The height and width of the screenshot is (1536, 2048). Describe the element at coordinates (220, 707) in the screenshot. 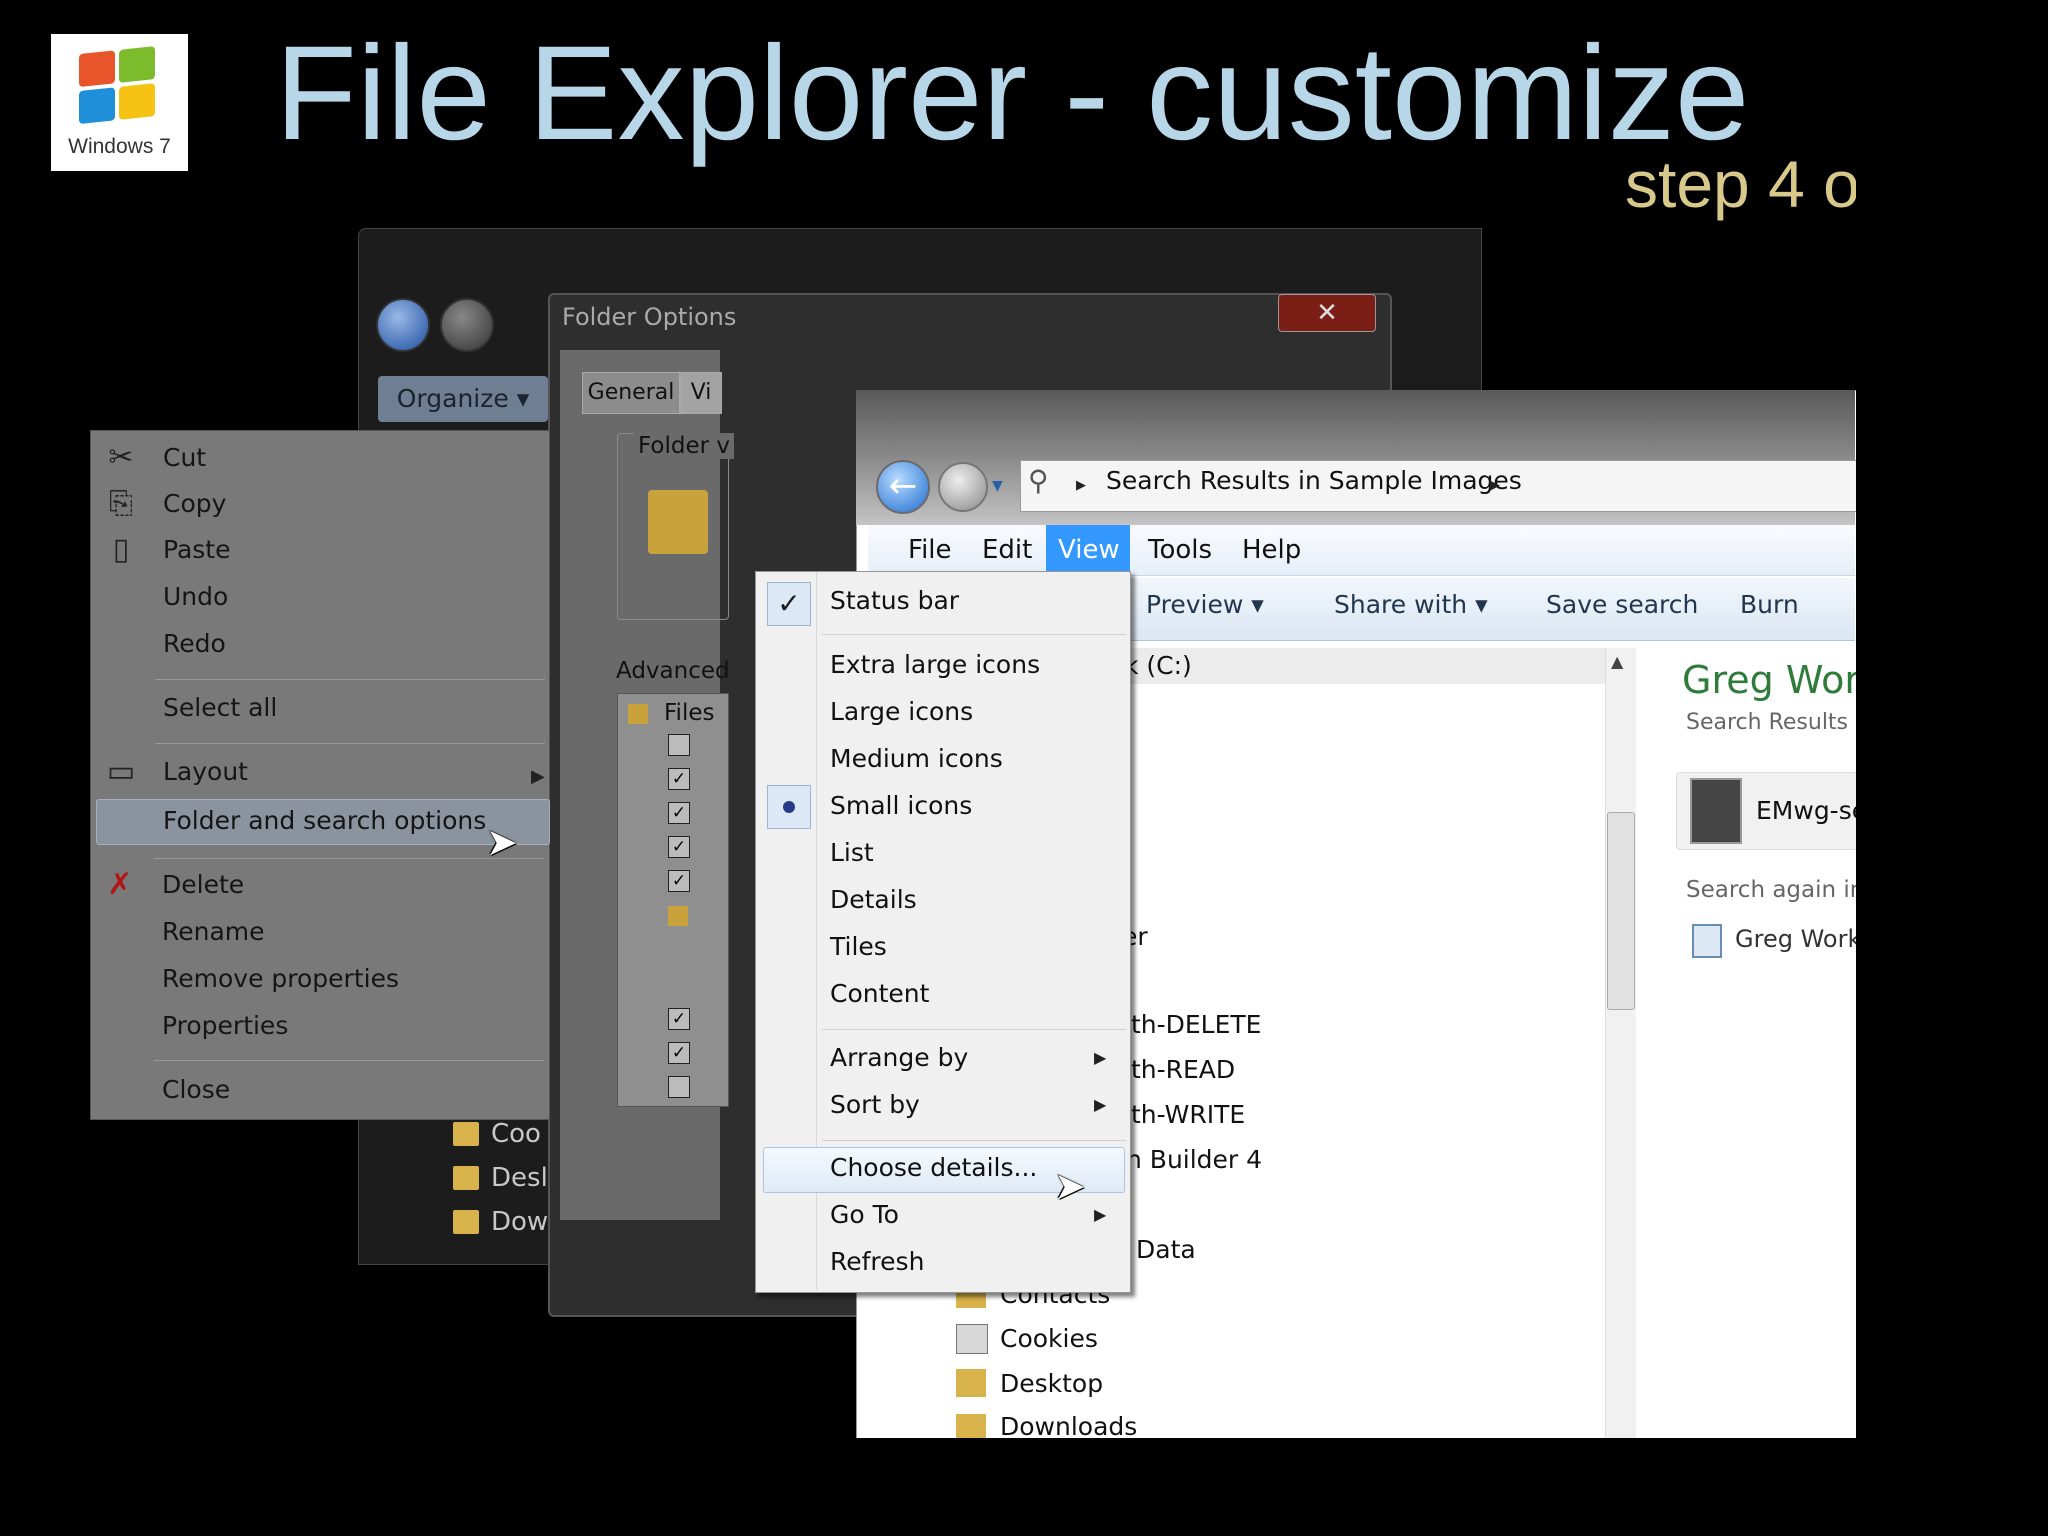

I see `menu-item-select-all: Select all` at that location.